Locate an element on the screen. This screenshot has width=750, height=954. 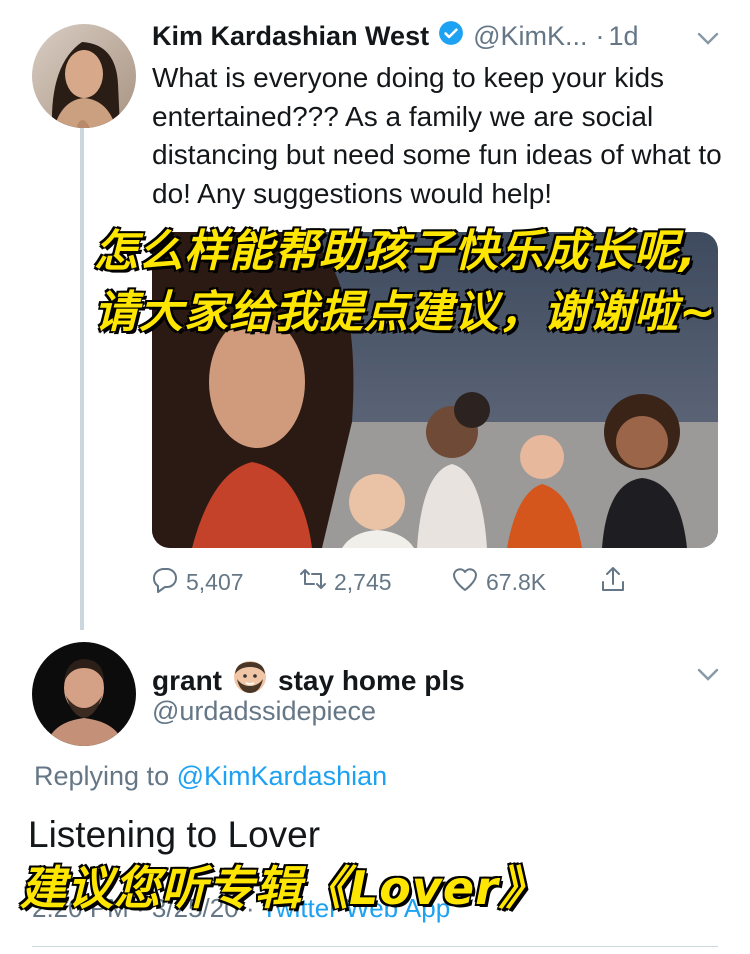
like-action: 67.8K is located at coordinates (498, 582).